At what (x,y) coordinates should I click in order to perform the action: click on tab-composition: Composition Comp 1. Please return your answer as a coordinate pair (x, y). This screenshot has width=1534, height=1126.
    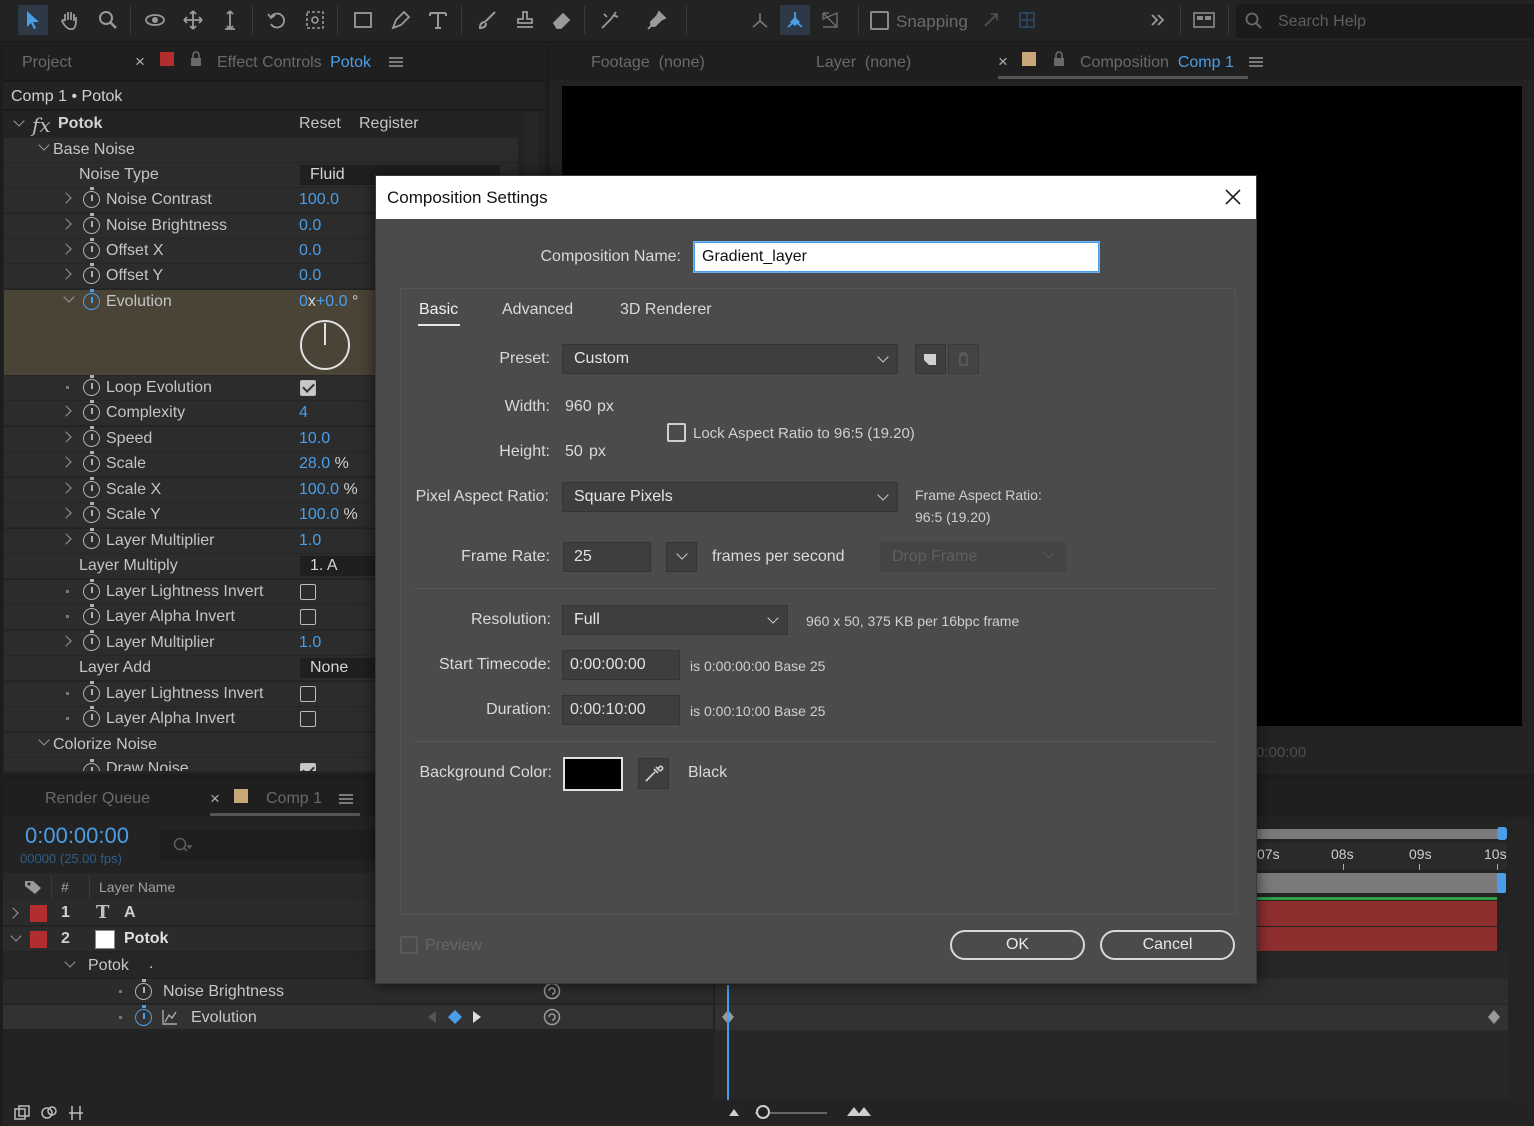
    Looking at the image, I should click on (1157, 63).